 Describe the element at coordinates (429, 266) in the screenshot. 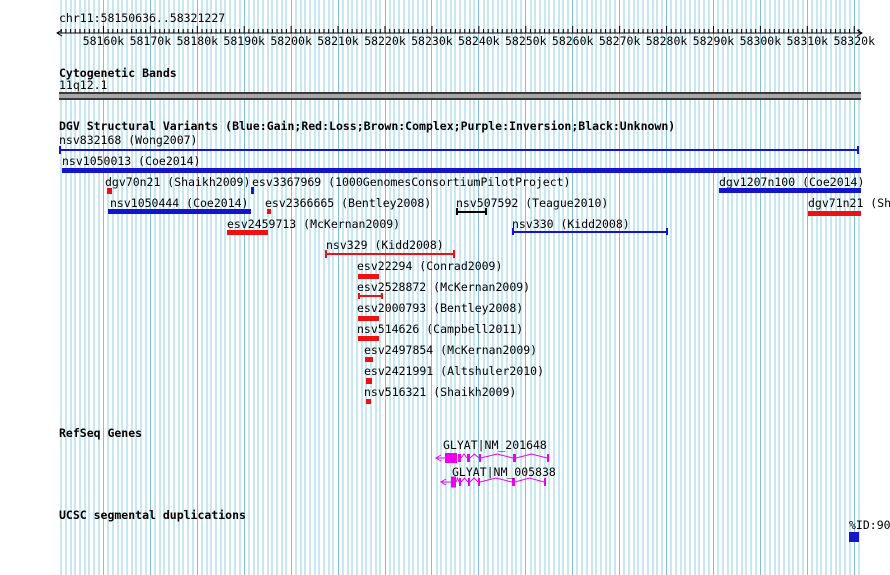

I see `variant-label: esv22294 (Conrad2009)` at that location.